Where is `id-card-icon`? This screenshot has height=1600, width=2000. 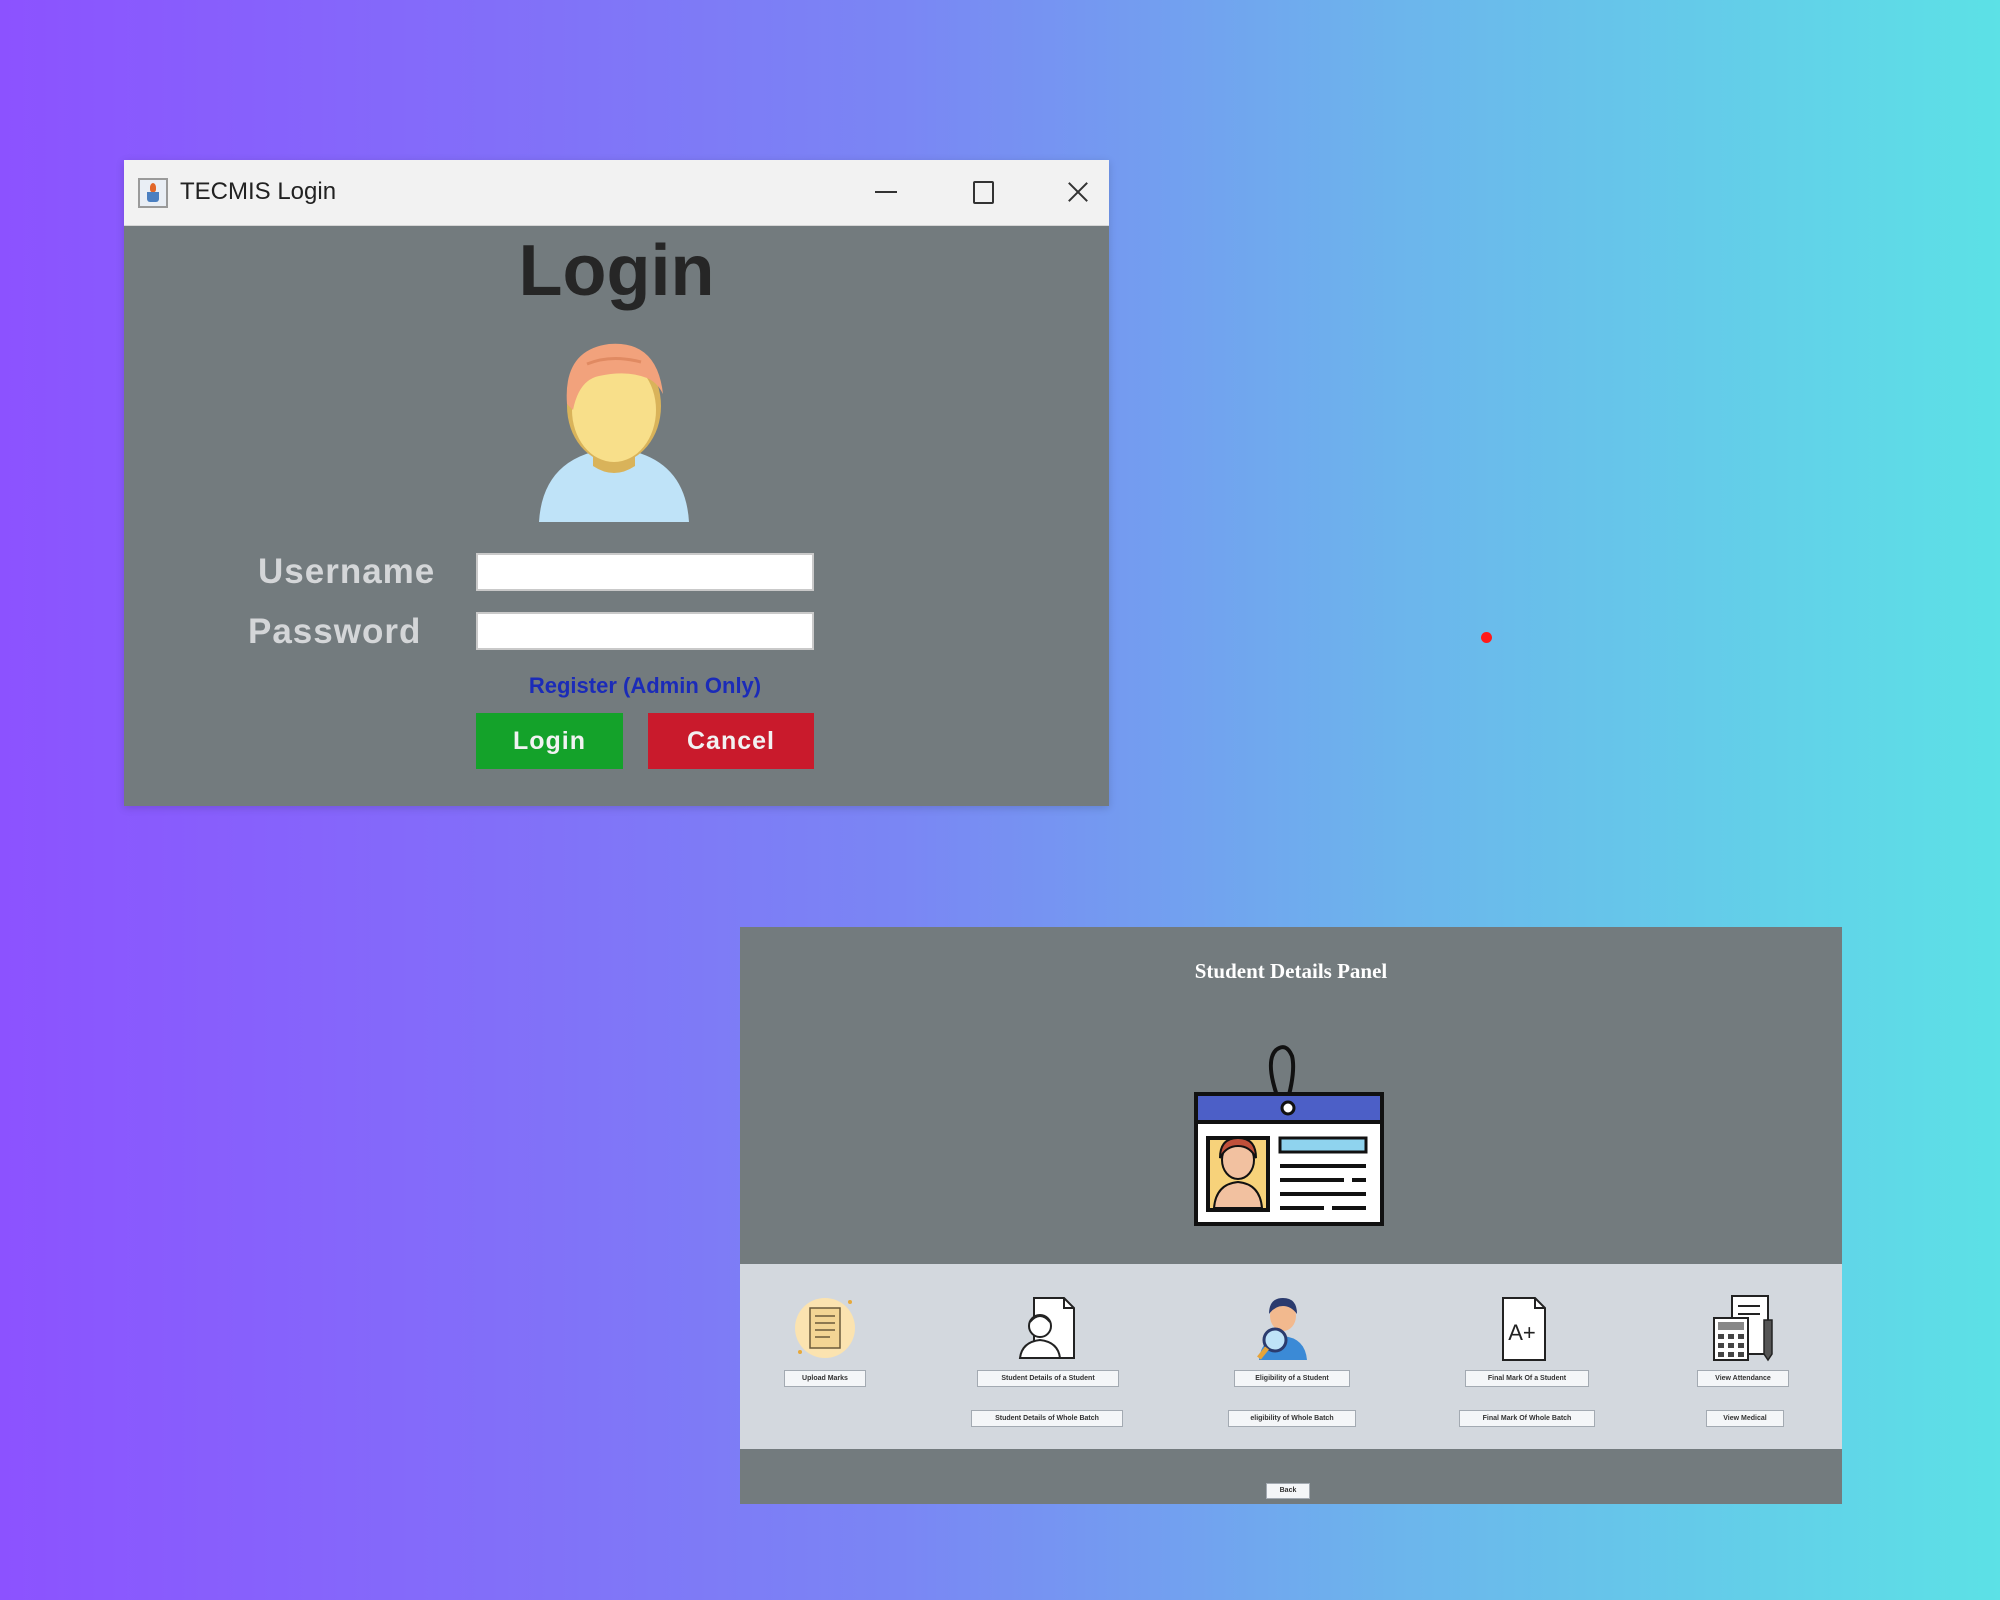
id-card-icon is located at coordinates (1289, 1135).